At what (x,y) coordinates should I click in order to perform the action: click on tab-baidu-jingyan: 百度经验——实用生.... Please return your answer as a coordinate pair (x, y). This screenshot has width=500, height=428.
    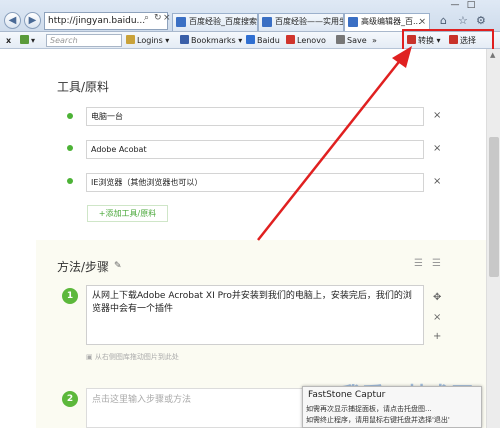
    Looking at the image, I should click on (301, 22).